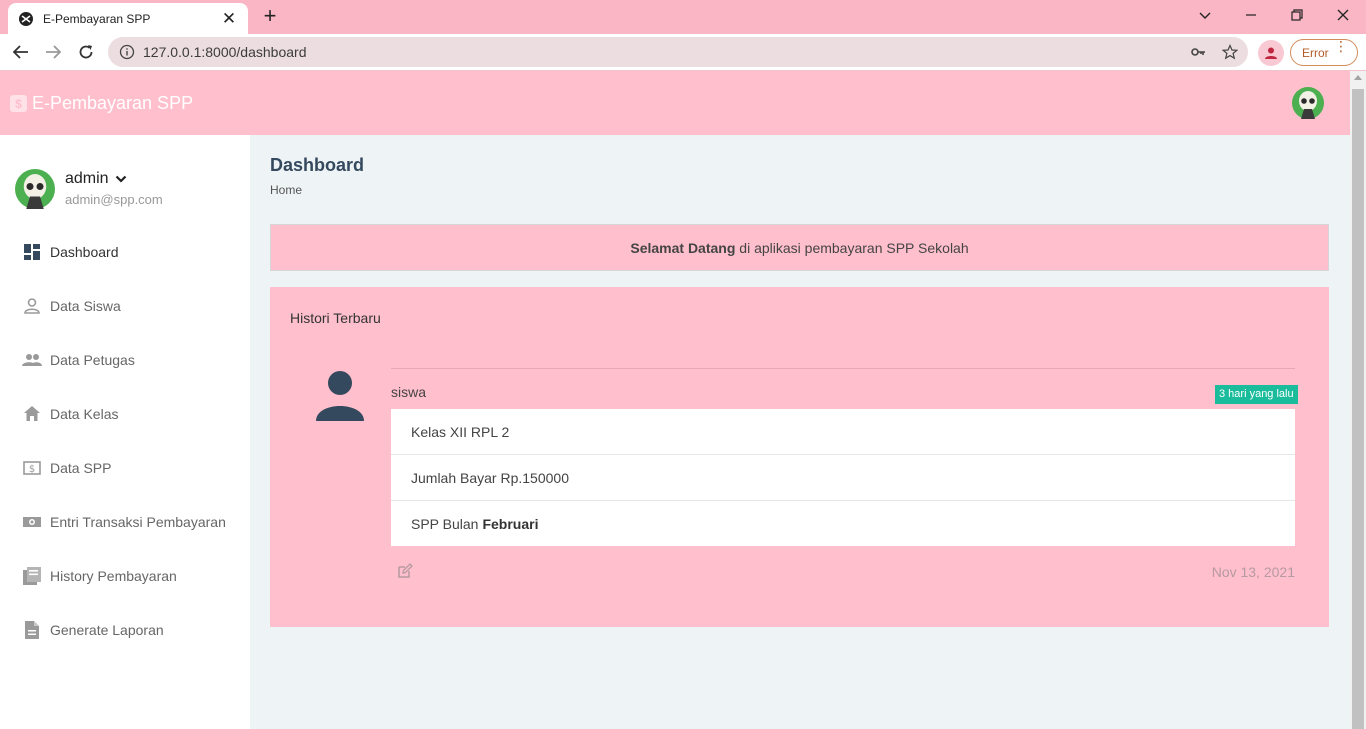 The image size is (1366, 729). What do you see at coordinates (1358, 77) in the screenshot?
I see `scroll-up-arrow-icon` at bounding box center [1358, 77].